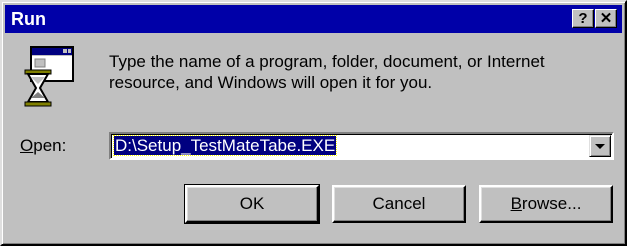 Image resolution: width=627 pixels, height=246 pixels. I want to click on browse-mnemonic: B, so click(516, 203).